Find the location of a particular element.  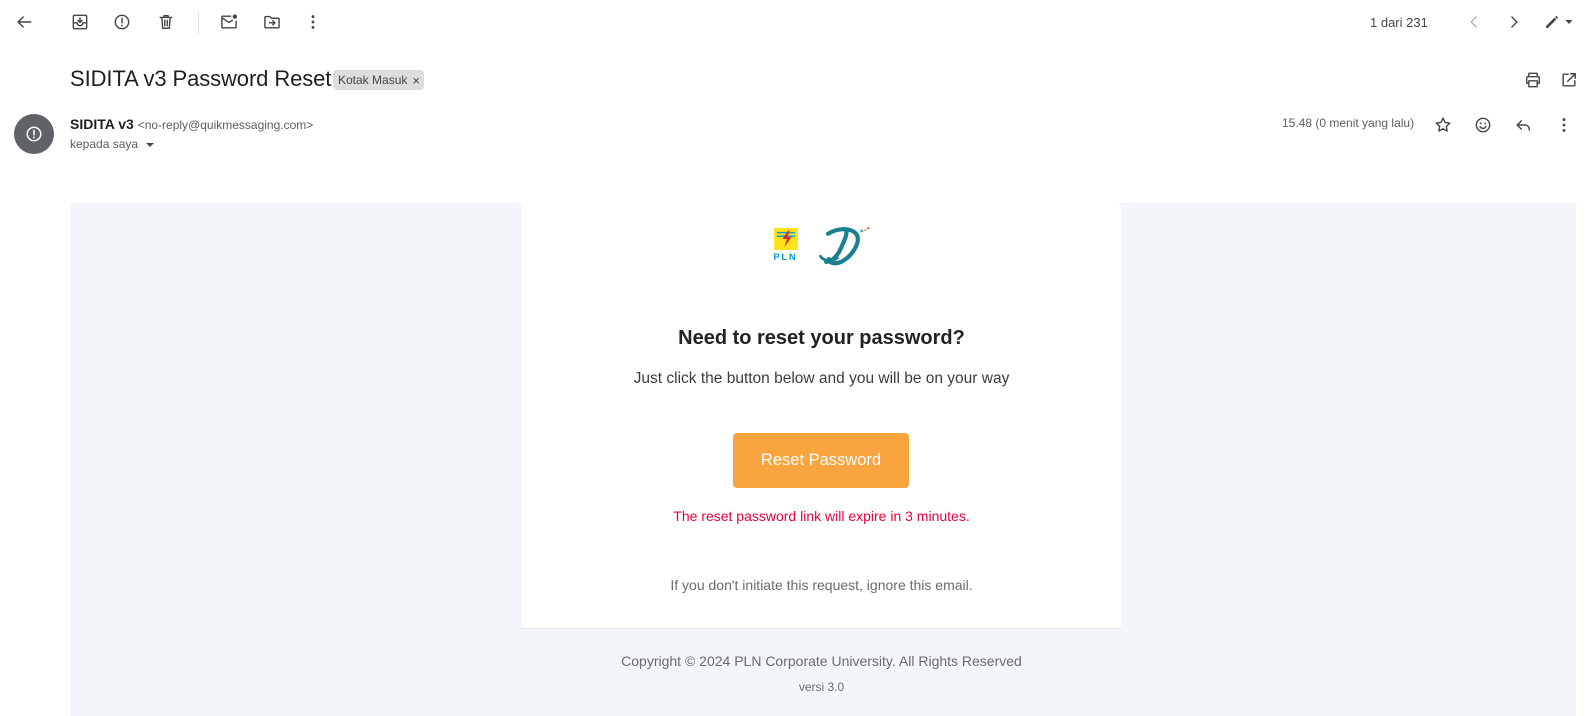

trash-icon is located at coordinates (166, 22).